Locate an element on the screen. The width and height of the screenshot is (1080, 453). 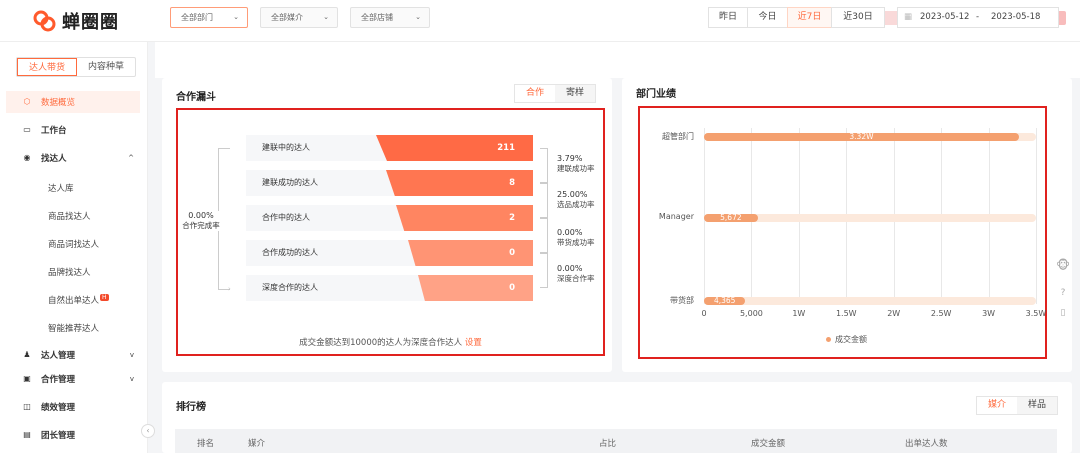
rate-label: 深度合作率 is located at coordinates (576, 278).